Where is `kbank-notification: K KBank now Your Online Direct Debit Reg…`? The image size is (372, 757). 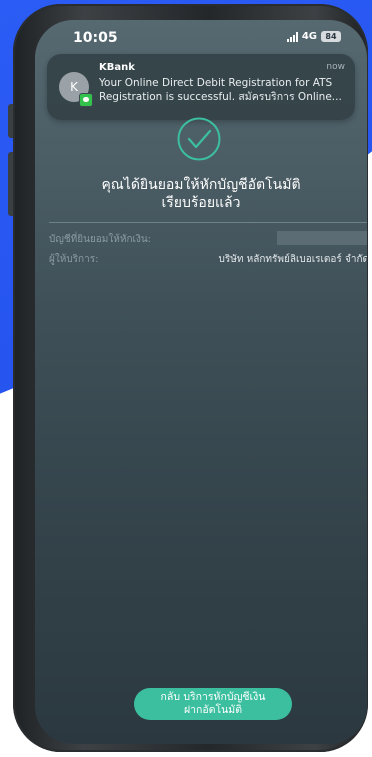 kbank-notification: K KBank now Your Online Direct Debit Reg… is located at coordinates (201, 87).